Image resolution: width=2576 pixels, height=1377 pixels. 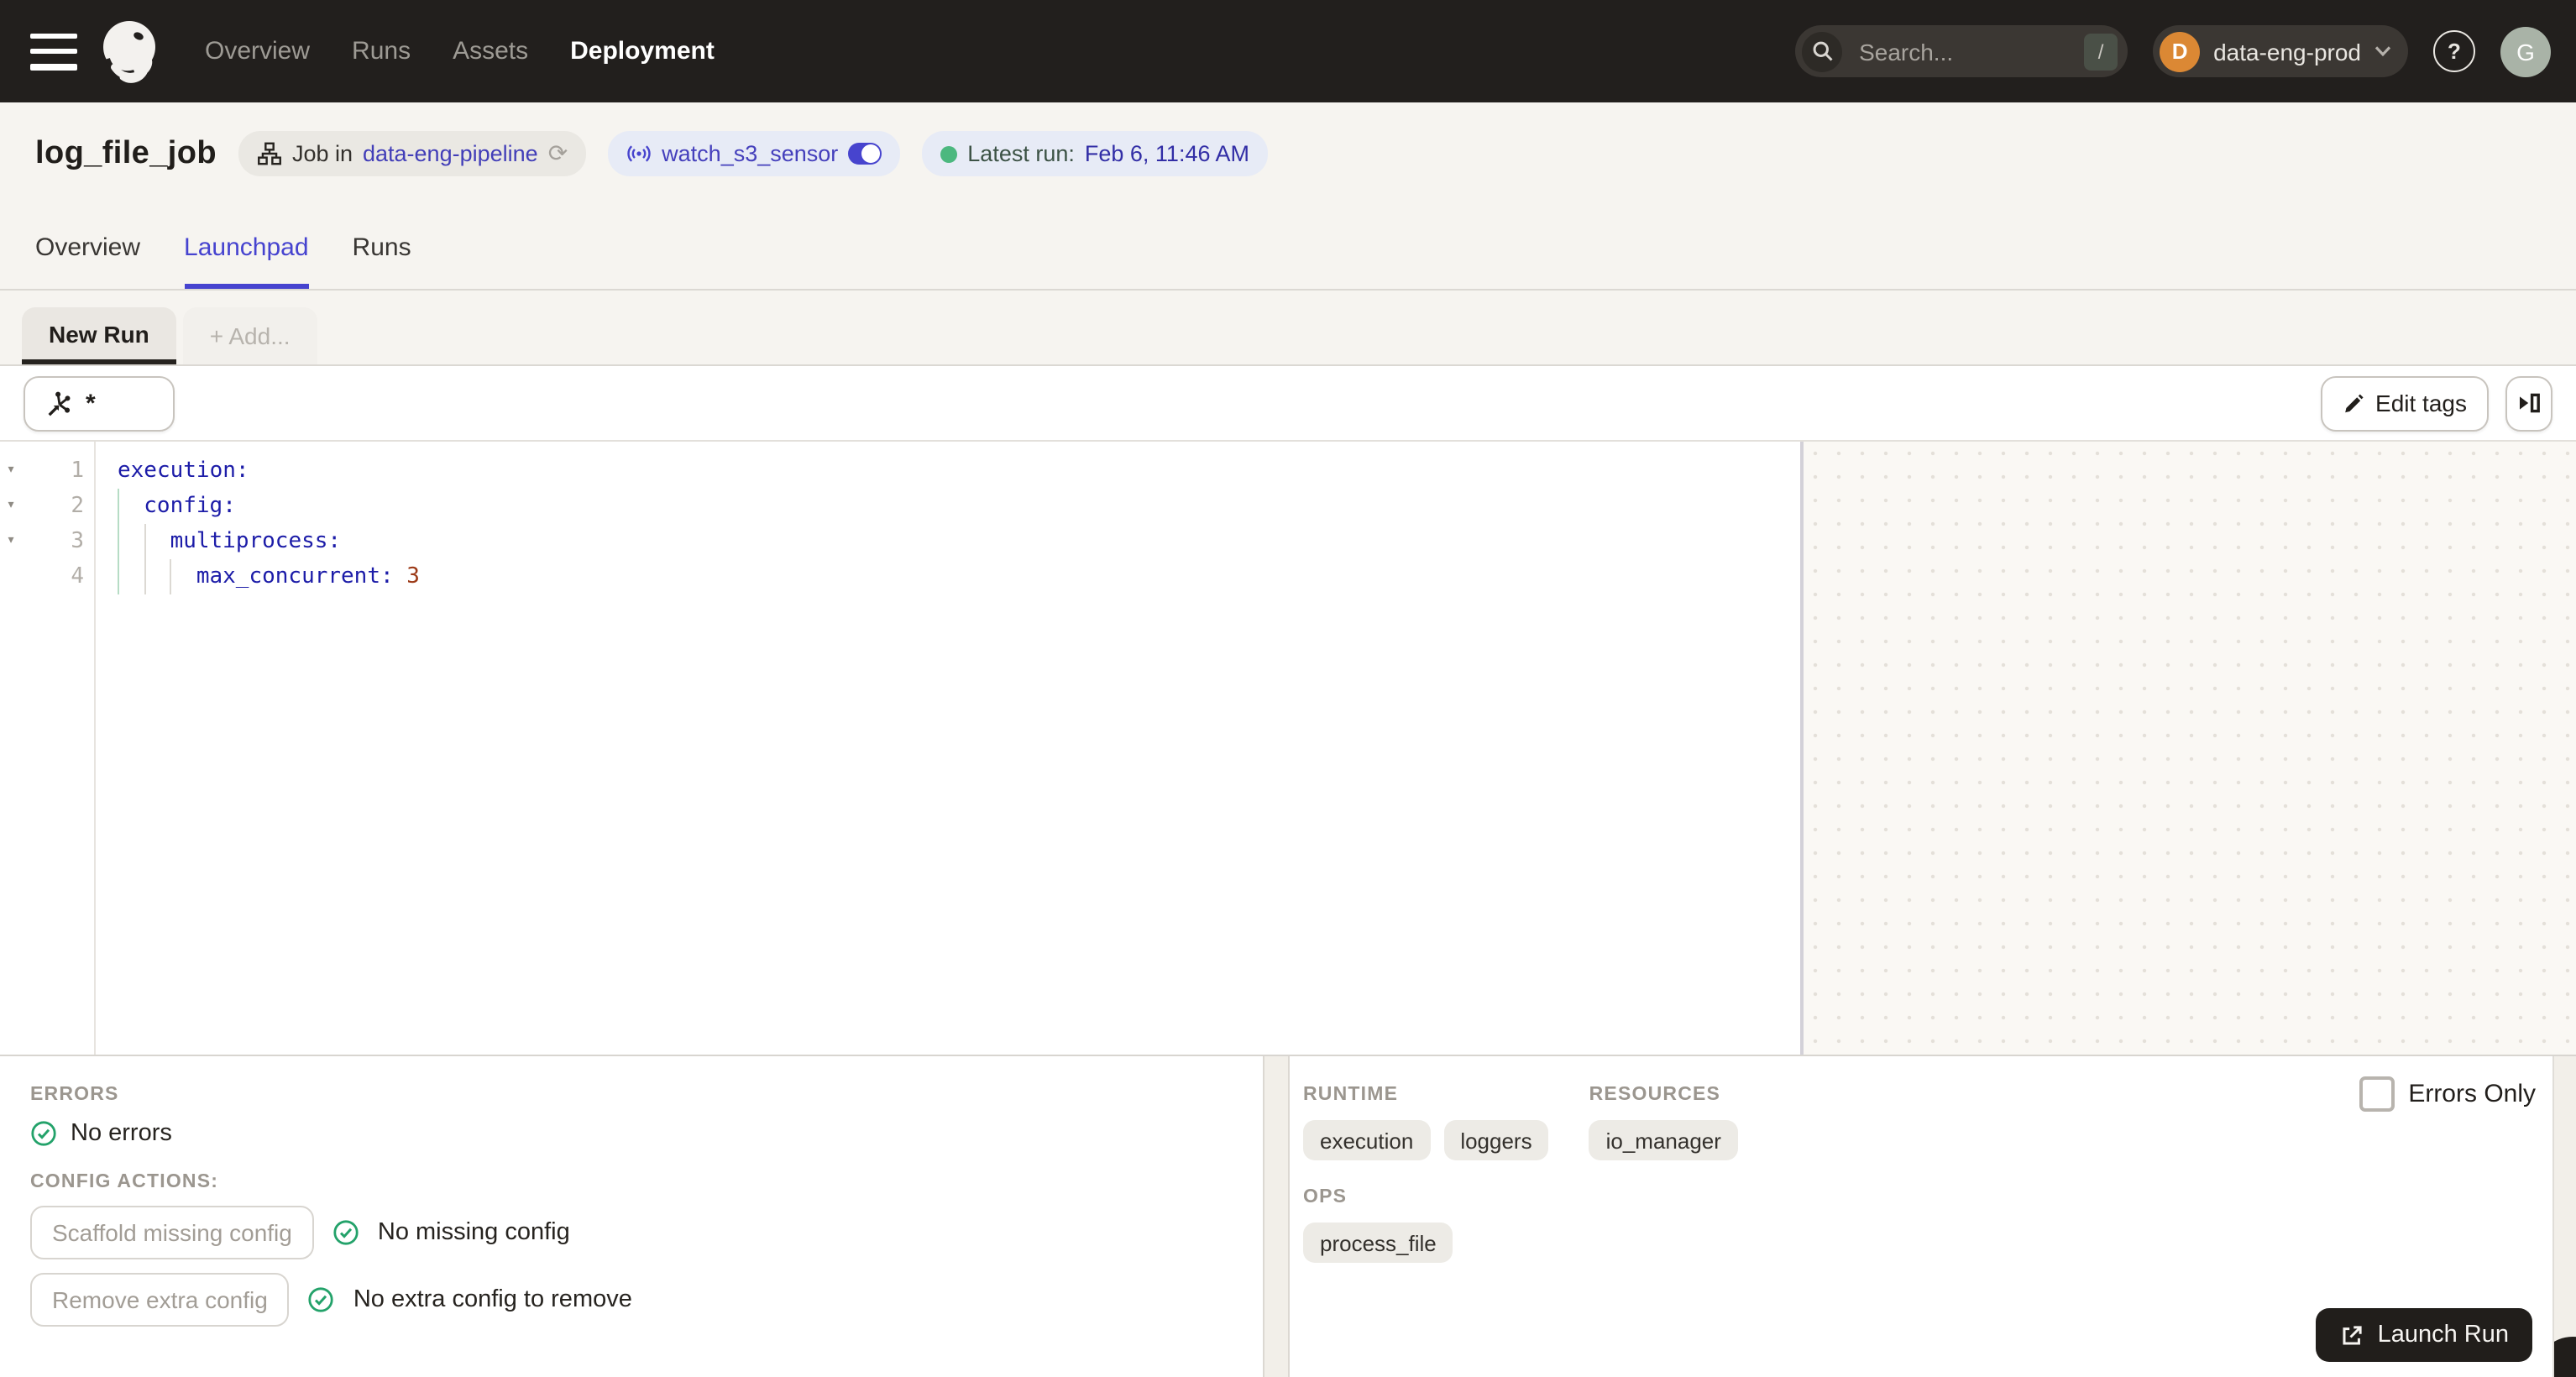 What do you see at coordinates (900, 471) in the screenshot?
I see `code-line: ▾ 1 execution:` at bounding box center [900, 471].